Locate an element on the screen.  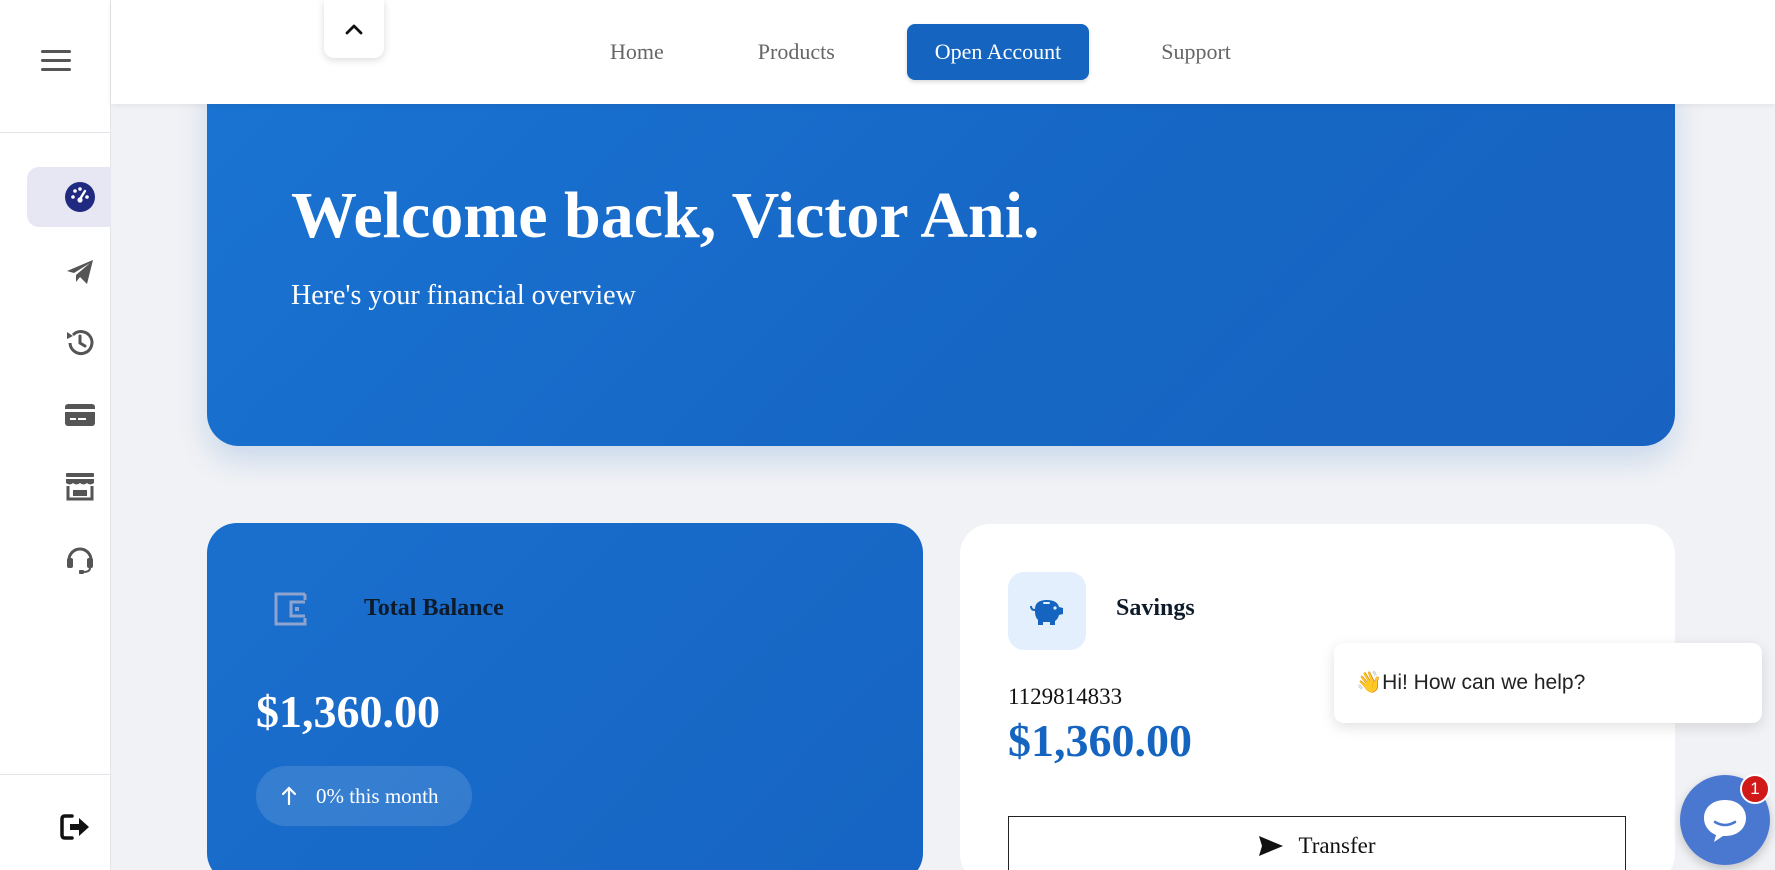
sidebar-item-store is located at coordinates (69, 486).